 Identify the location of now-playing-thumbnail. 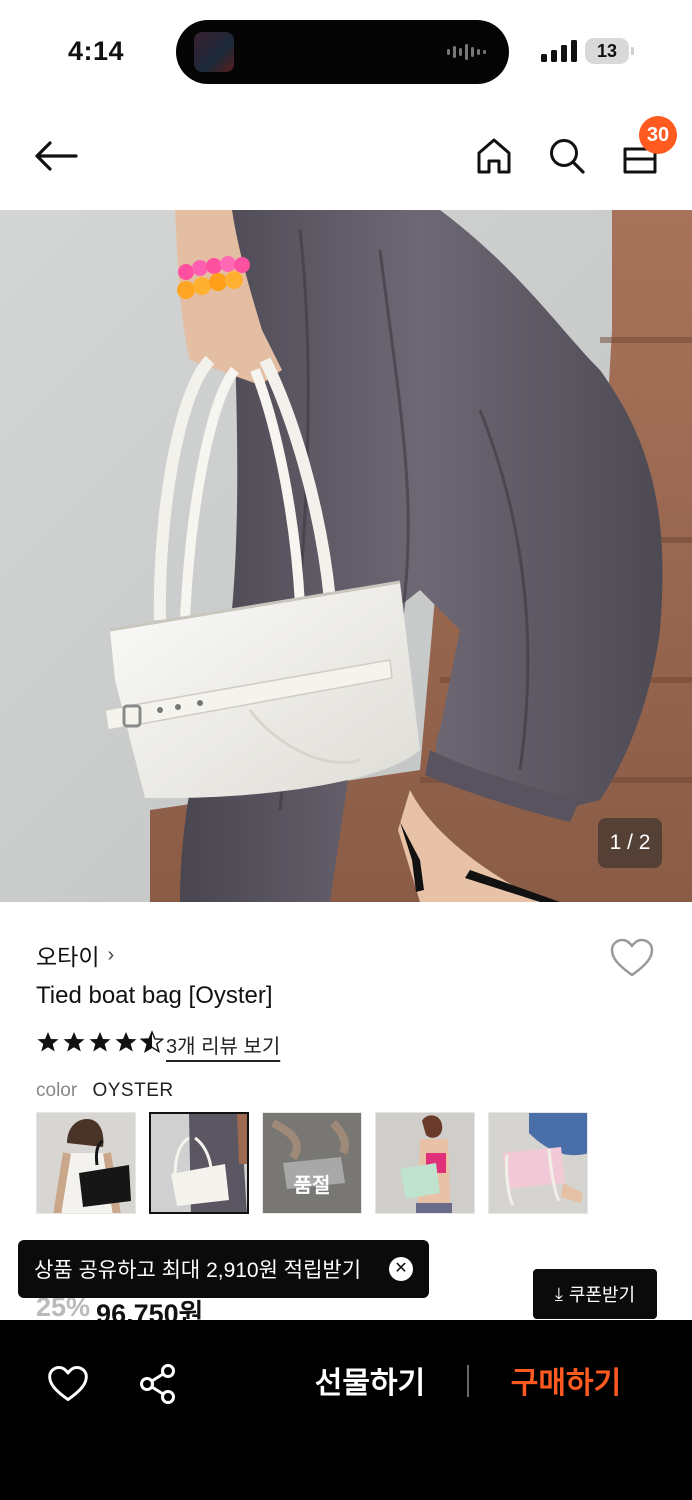
(214, 52).